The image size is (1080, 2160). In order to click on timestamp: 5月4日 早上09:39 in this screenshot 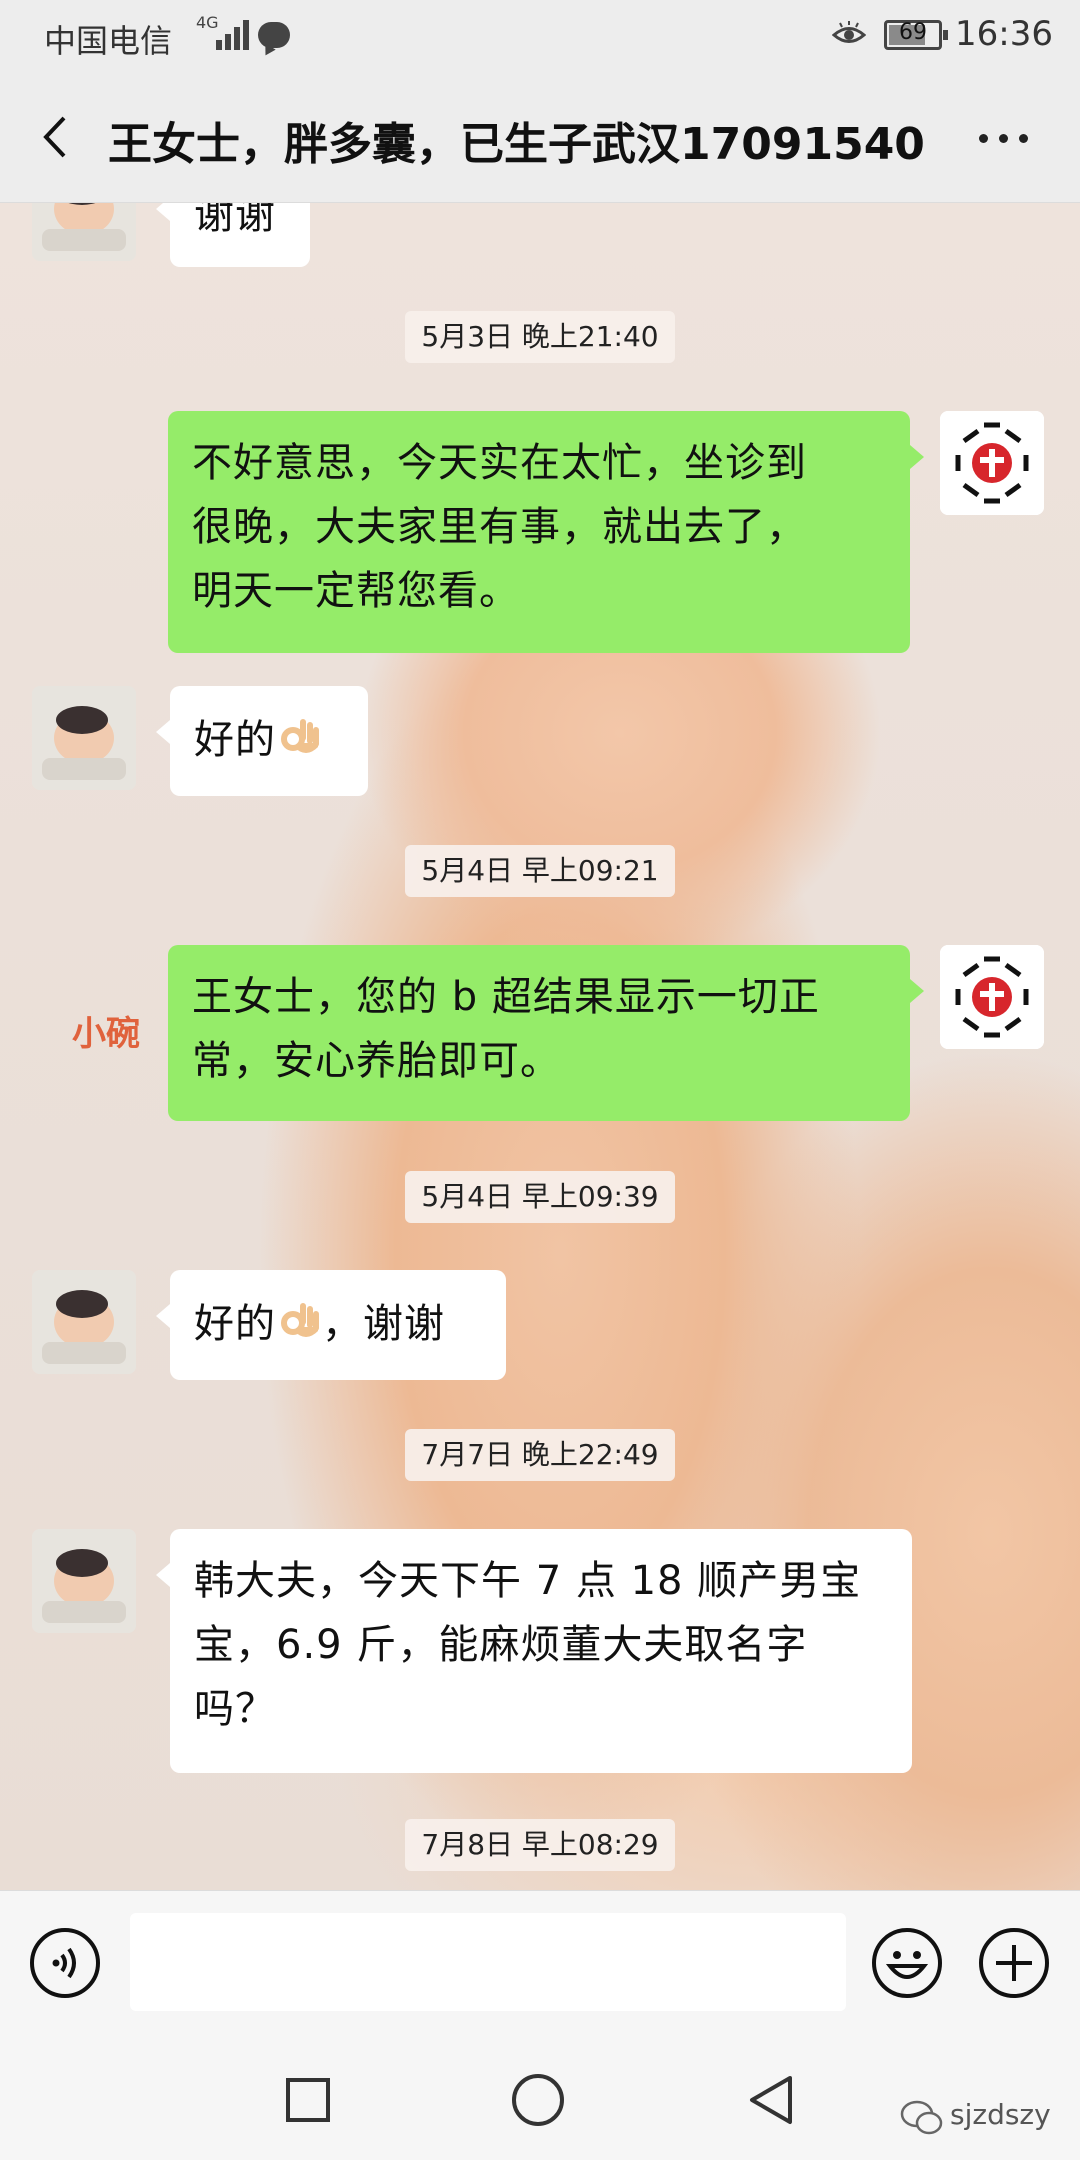, I will do `click(540, 1198)`.